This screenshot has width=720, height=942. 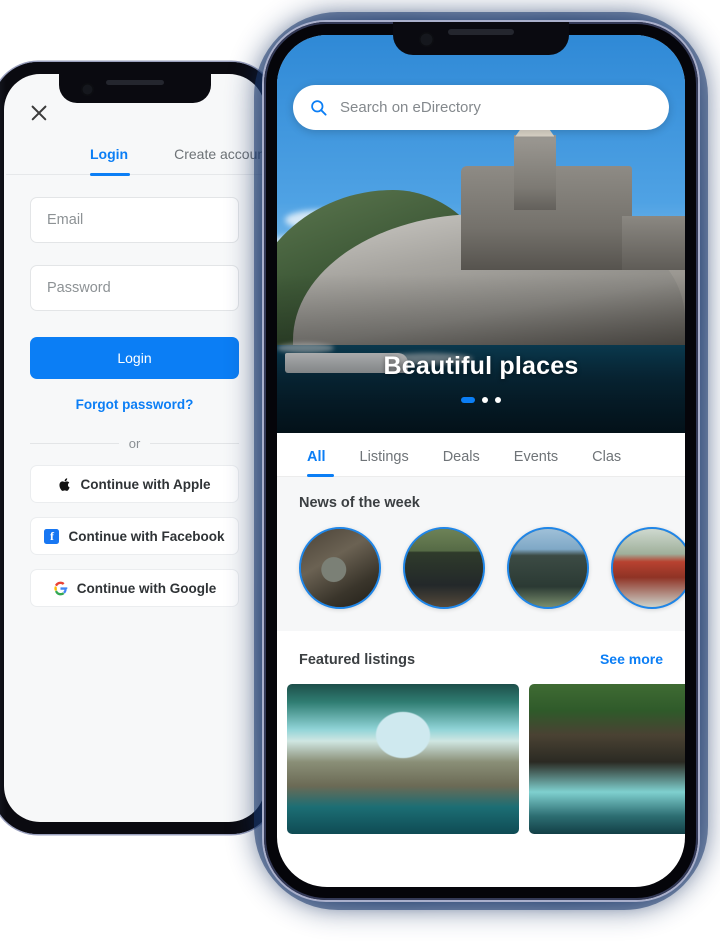 I want to click on carousel-dots, so click(x=481, y=400).